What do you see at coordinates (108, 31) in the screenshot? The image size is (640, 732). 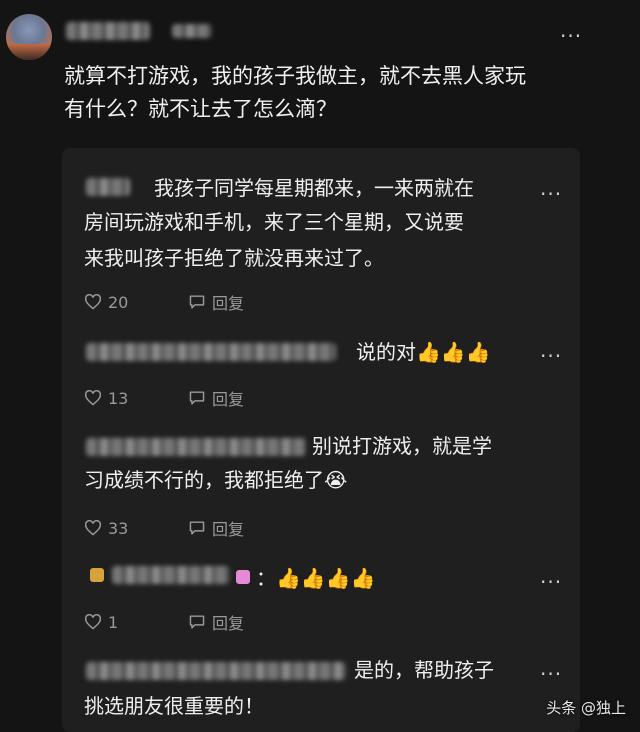 I see `username-blurred` at bounding box center [108, 31].